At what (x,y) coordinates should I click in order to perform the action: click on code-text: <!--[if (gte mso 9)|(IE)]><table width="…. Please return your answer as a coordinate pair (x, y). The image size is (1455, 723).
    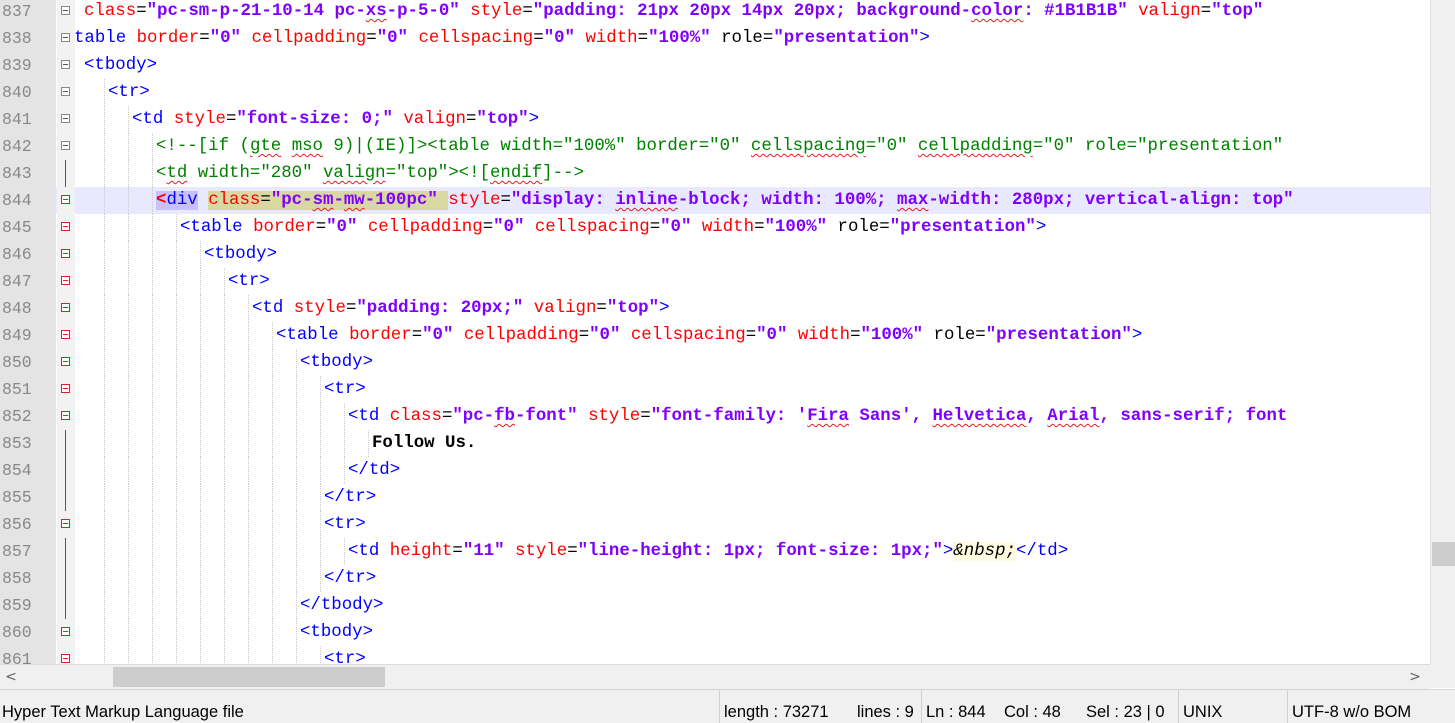
    Looking at the image, I should click on (719, 146).